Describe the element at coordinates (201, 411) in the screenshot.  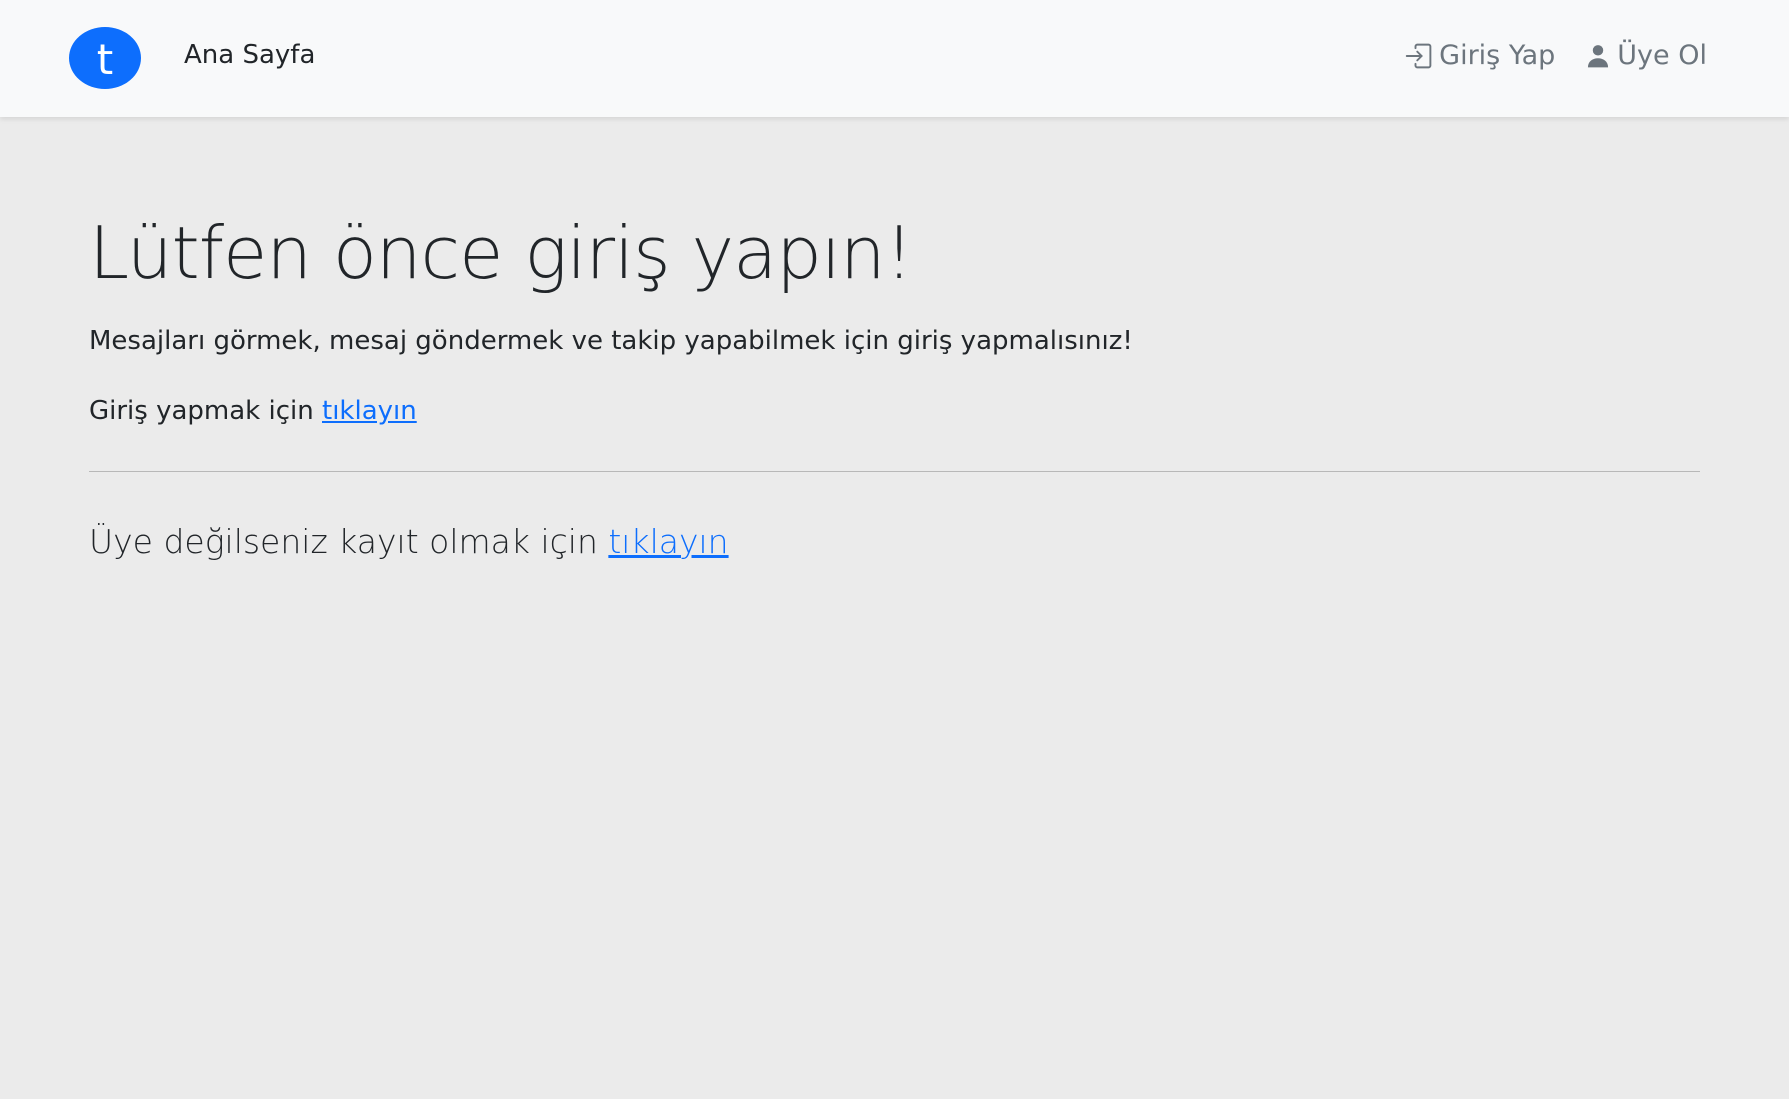
I see `login-prompt-text: Giriş yapmak için` at that location.